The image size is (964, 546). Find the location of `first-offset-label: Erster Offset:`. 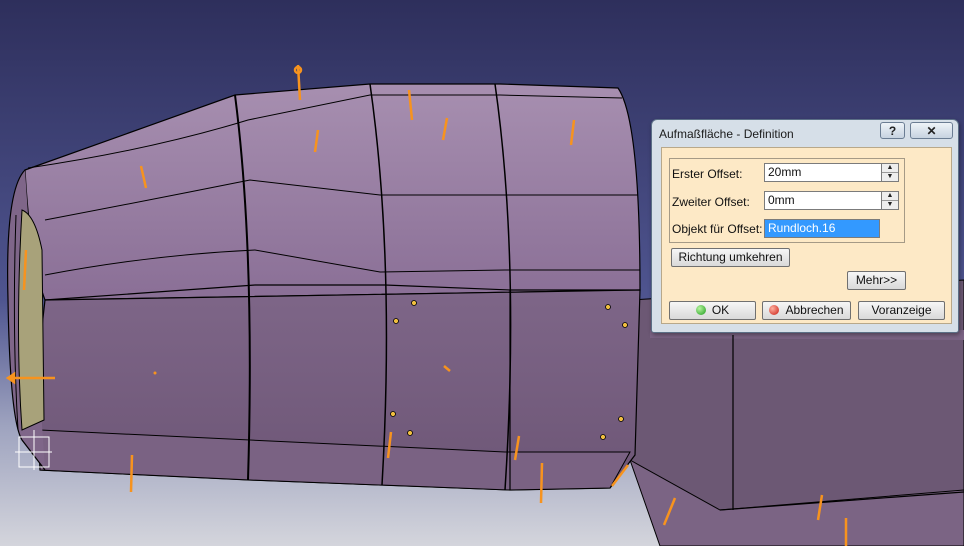

first-offset-label: Erster Offset: is located at coordinates (707, 174).